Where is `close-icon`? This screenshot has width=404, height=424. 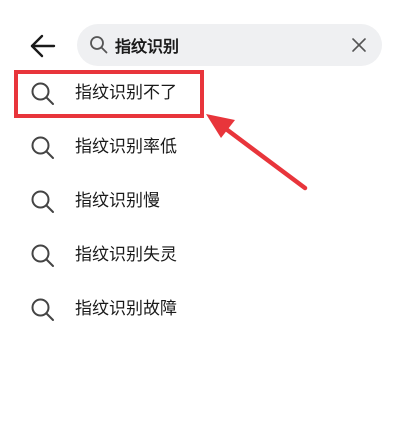 close-icon is located at coordinates (359, 45).